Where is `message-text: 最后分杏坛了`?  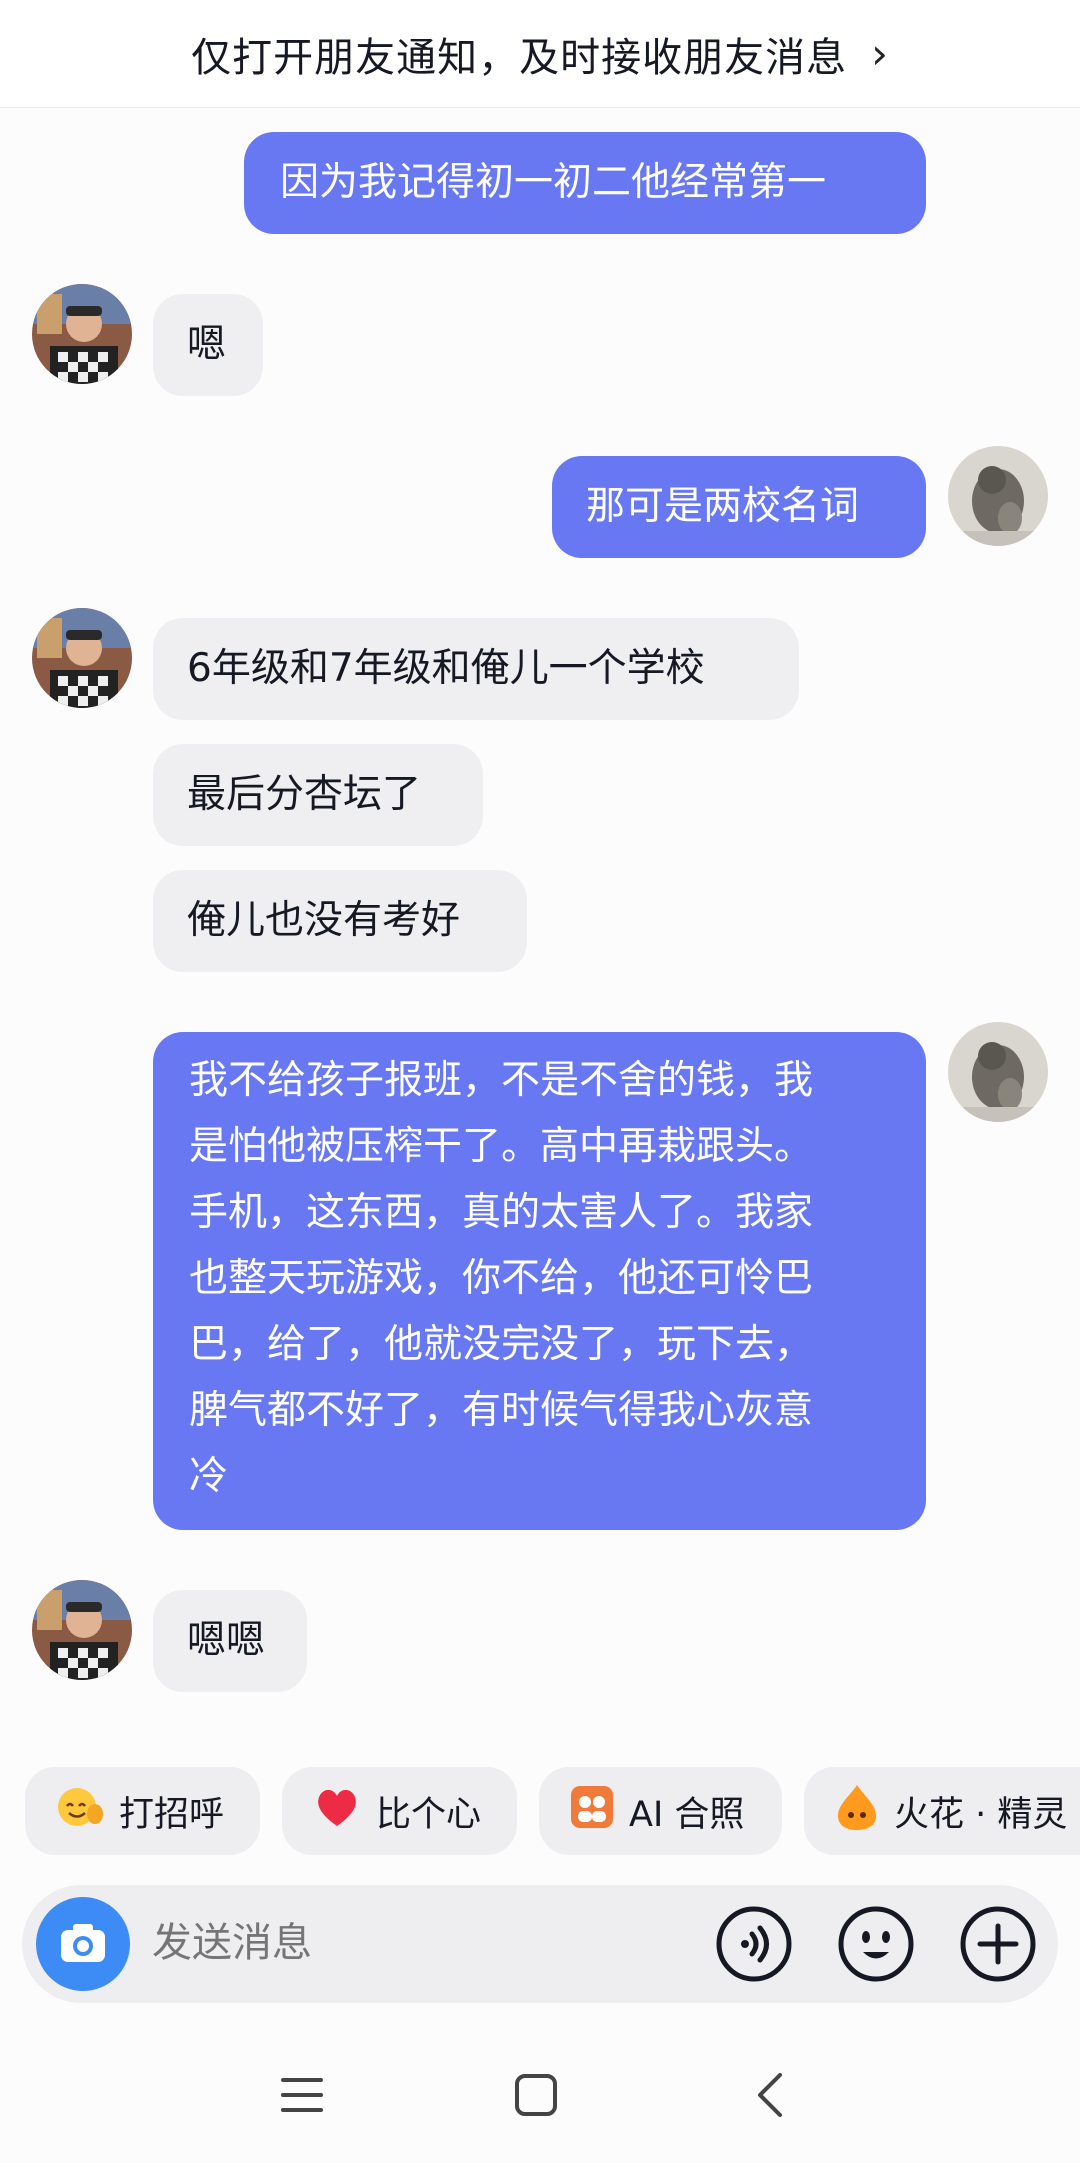
message-text: 最后分杏坛了 is located at coordinates (304, 794).